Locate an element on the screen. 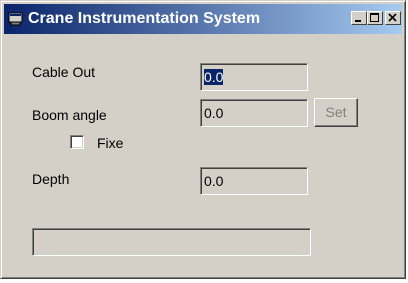 This screenshot has height=283, width=408. boom-angle-field: 0.0 is located at coordinates (254, 113).